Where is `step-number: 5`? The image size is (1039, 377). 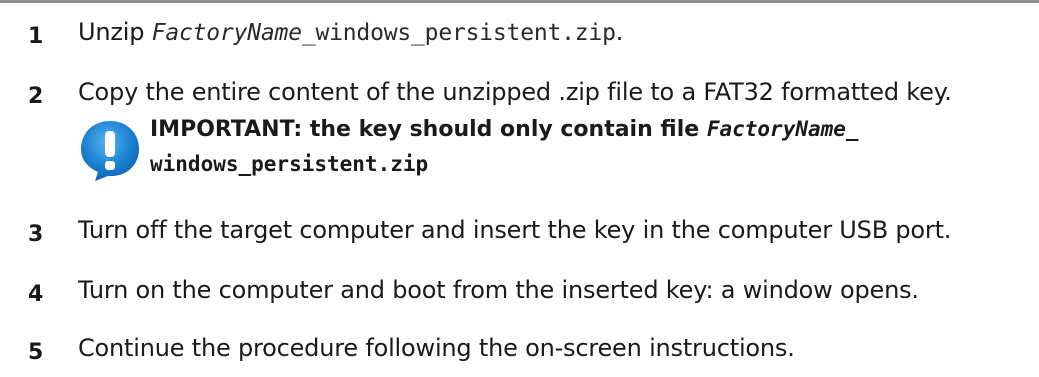
step-number: 5 is located at coordinates (36, 352).